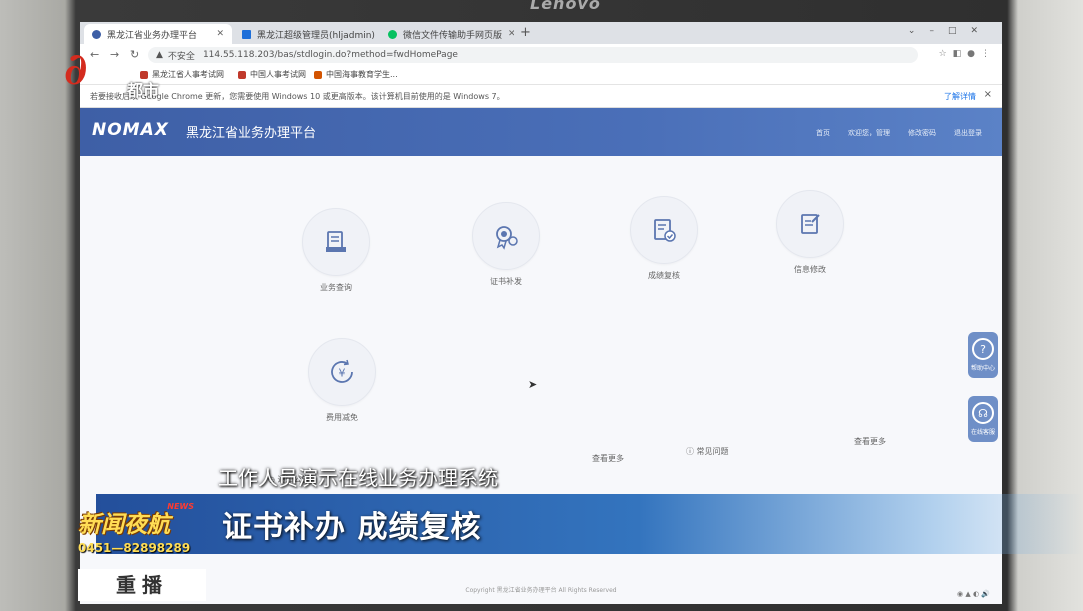 This screenshot has height=611, width=1083. I want to click on service-info-edit: 信息修改, so click(810, 232).